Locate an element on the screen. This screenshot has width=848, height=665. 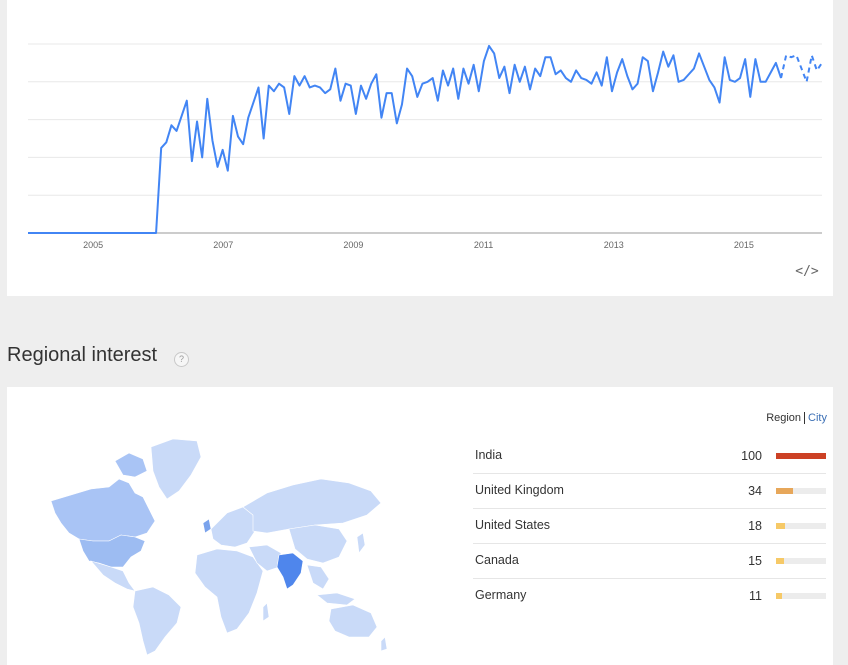
map-region-europe is located at coordinates (233, 527).